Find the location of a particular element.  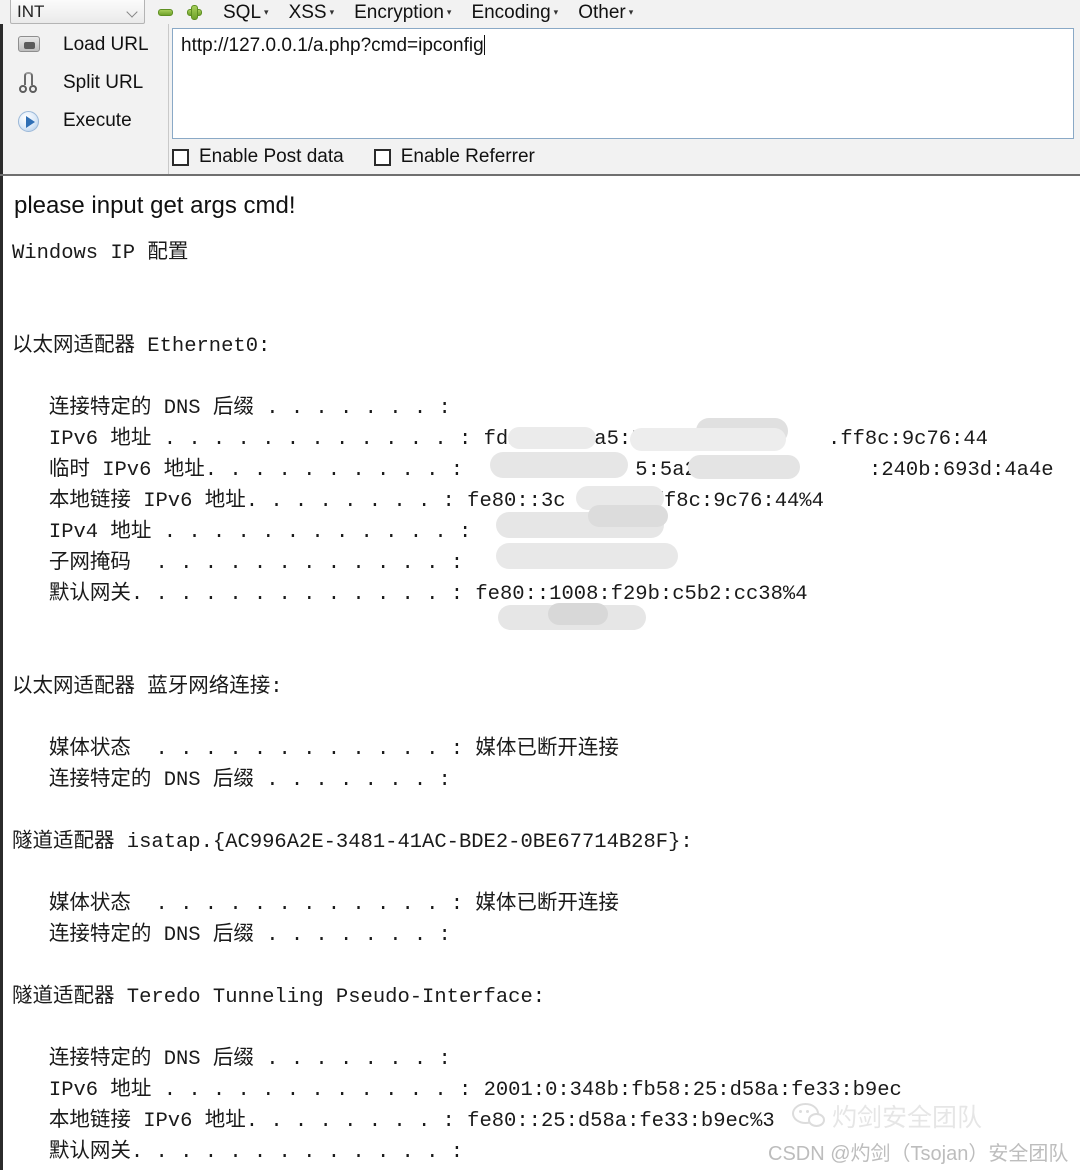

wechat-icon is located at coordinates (809, 1116).